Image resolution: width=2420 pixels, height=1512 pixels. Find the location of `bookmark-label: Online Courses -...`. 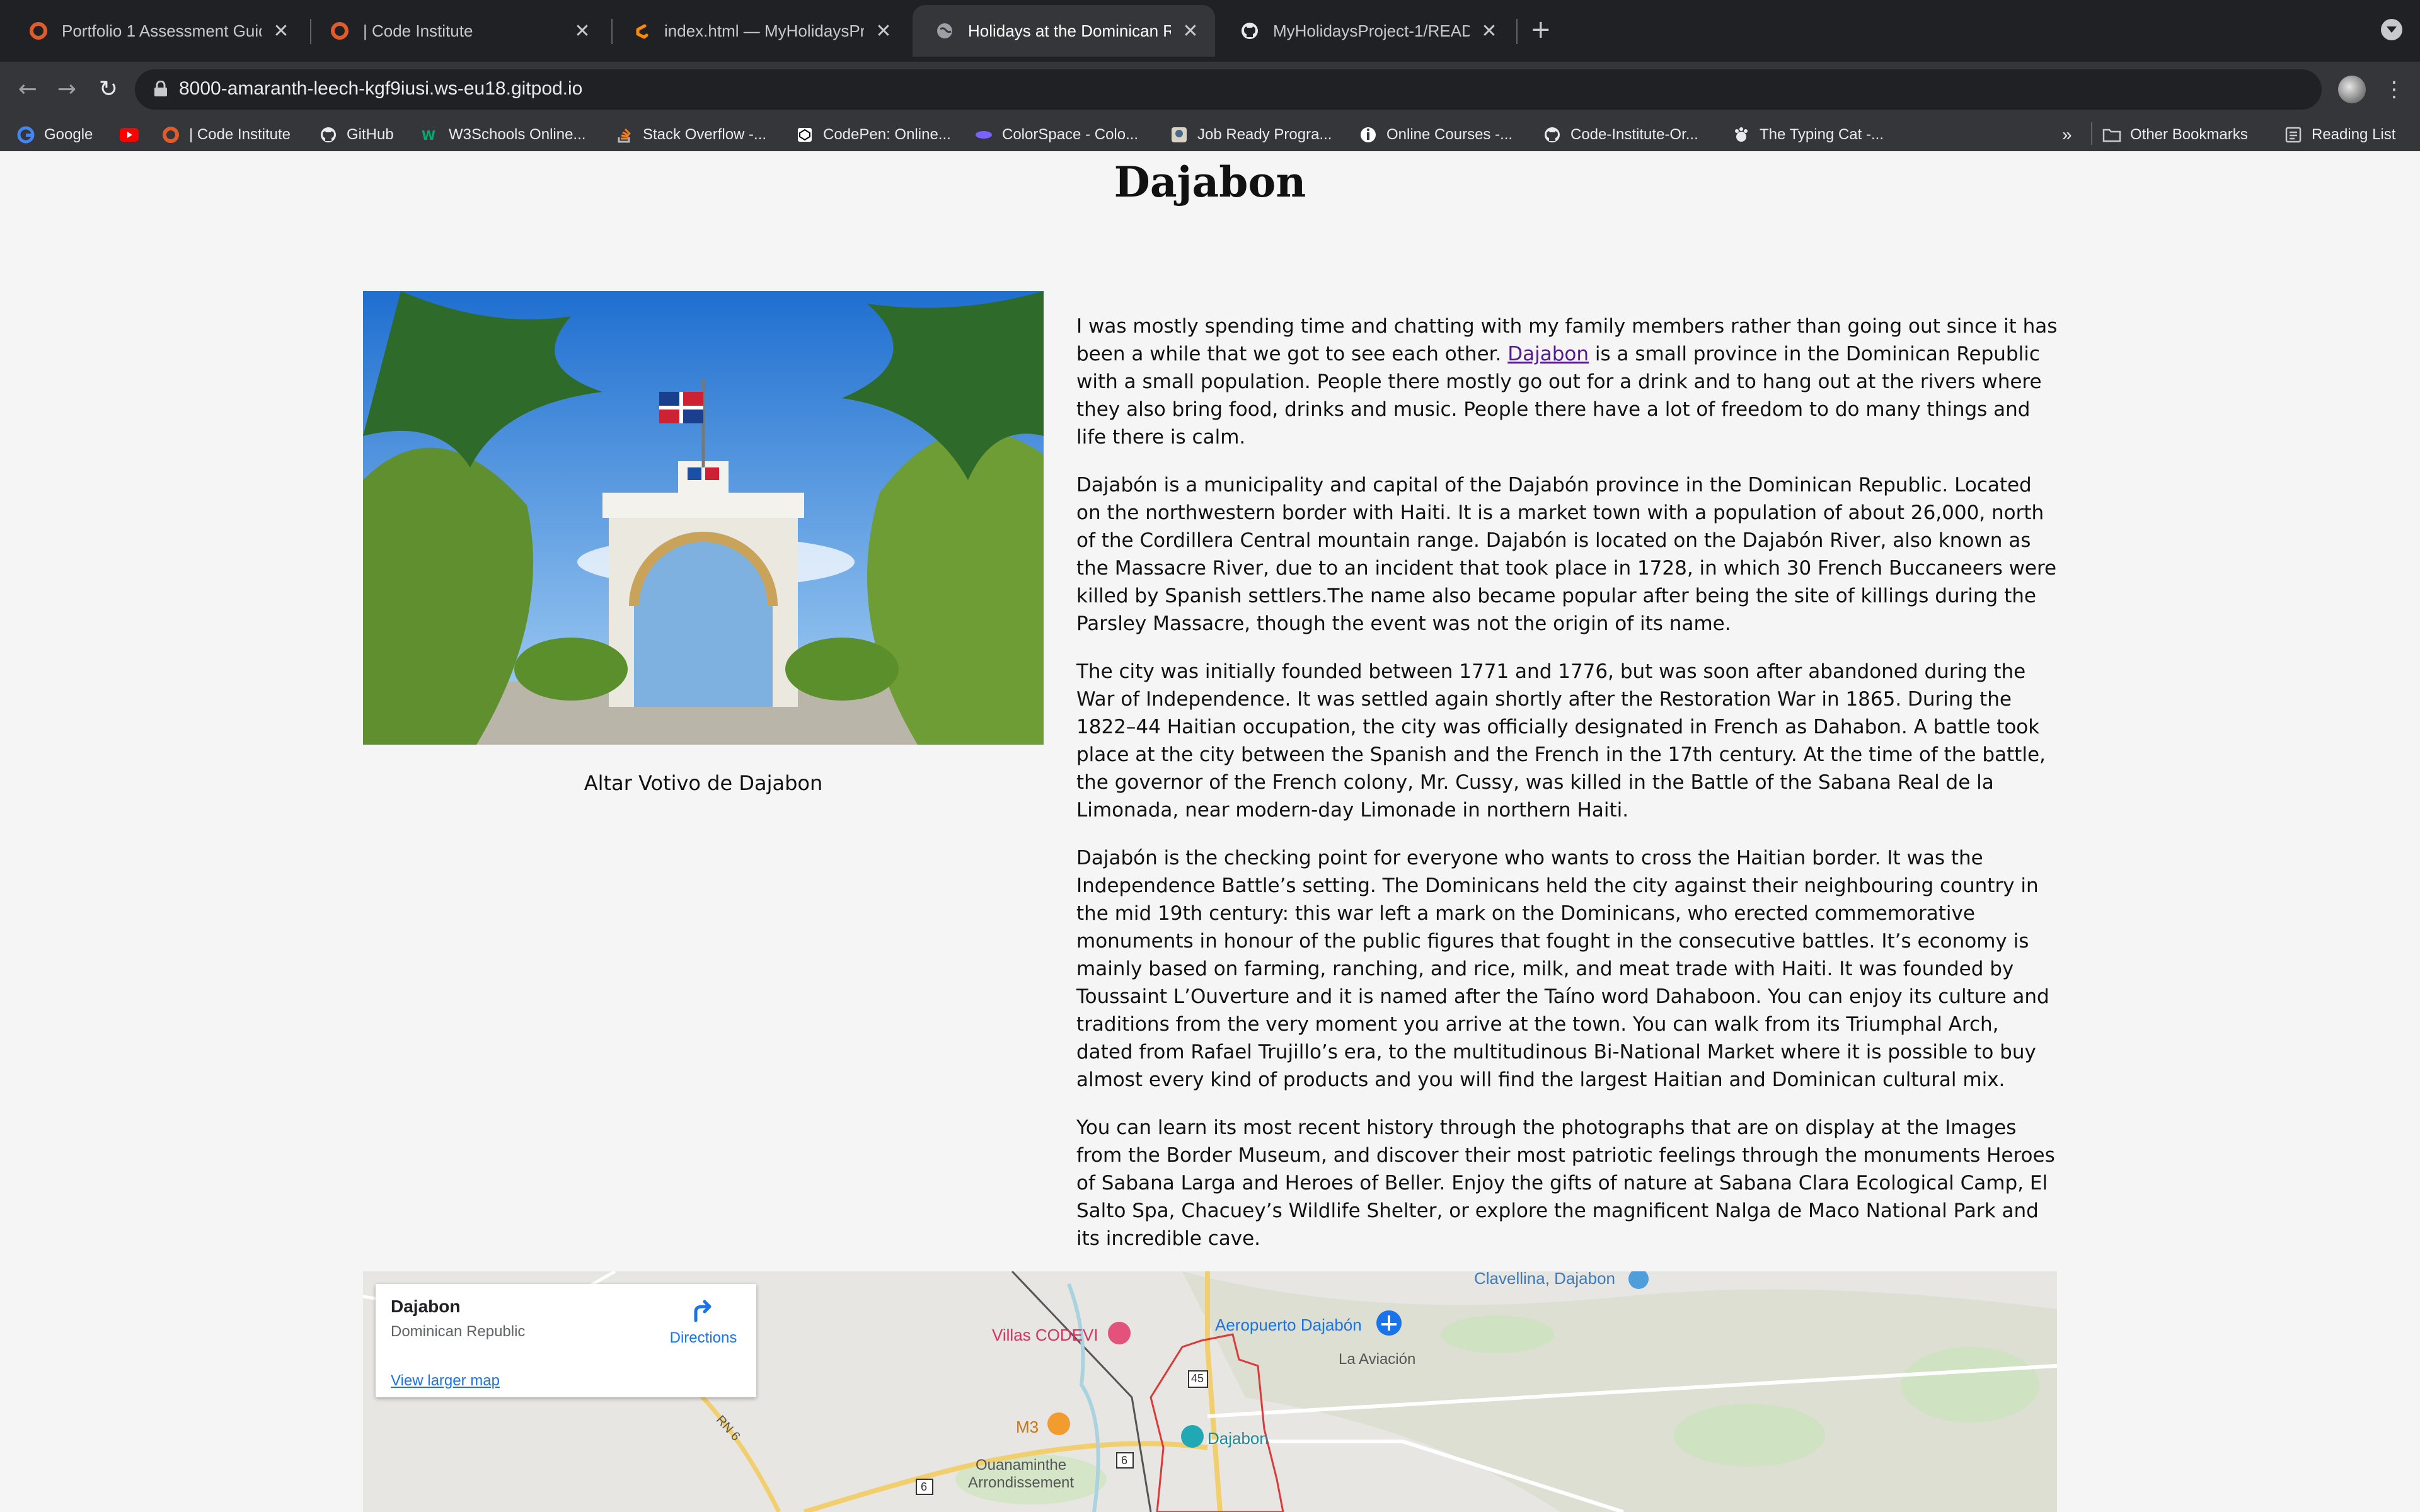

bookmark-label: Online Courses -... is located at coordinates (1450, 134).